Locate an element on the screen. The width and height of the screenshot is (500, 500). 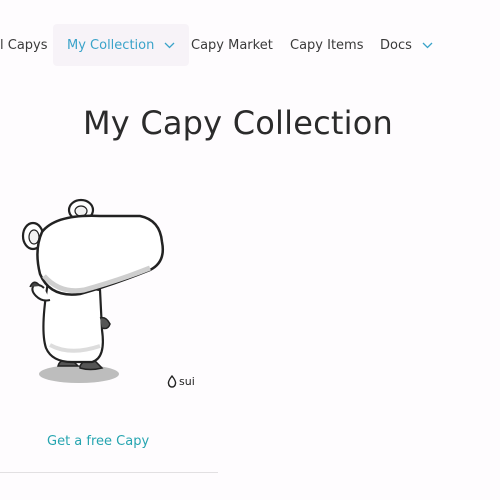
nav-item-label: Capy Items is located at coordinates (327, 45).